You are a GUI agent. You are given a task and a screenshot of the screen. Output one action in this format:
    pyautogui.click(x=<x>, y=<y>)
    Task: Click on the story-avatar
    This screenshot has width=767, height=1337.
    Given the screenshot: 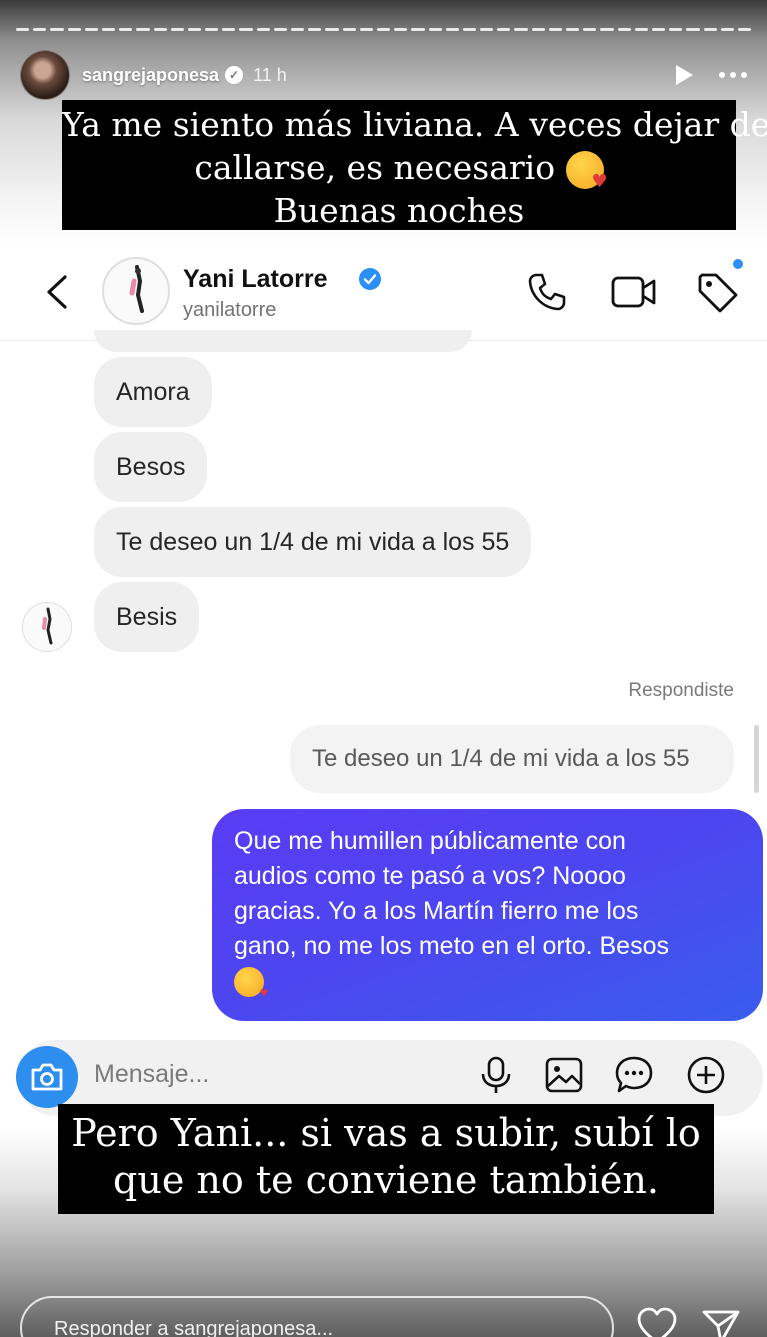 What is the action you would take?
    pyautogui.click(x=45, y=75)
    